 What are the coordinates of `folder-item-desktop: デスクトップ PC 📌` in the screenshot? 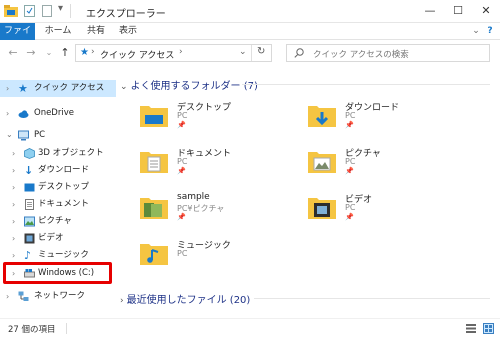 It's located at (210, 120).